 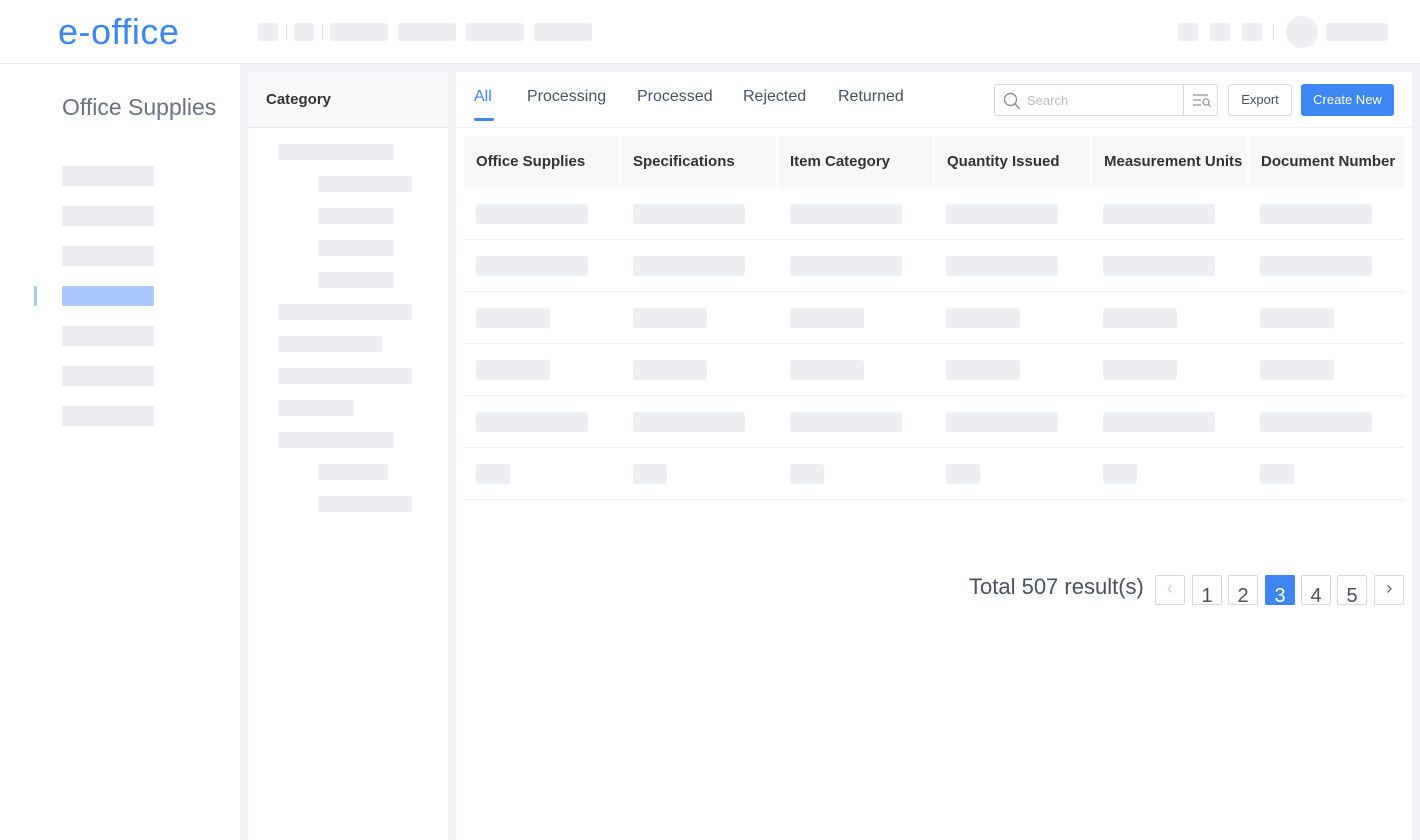 What do you see at coordinates (1347, 100) in the screenshot?
I see `create-new-button: Create New` at bounding box center [1347, 100].